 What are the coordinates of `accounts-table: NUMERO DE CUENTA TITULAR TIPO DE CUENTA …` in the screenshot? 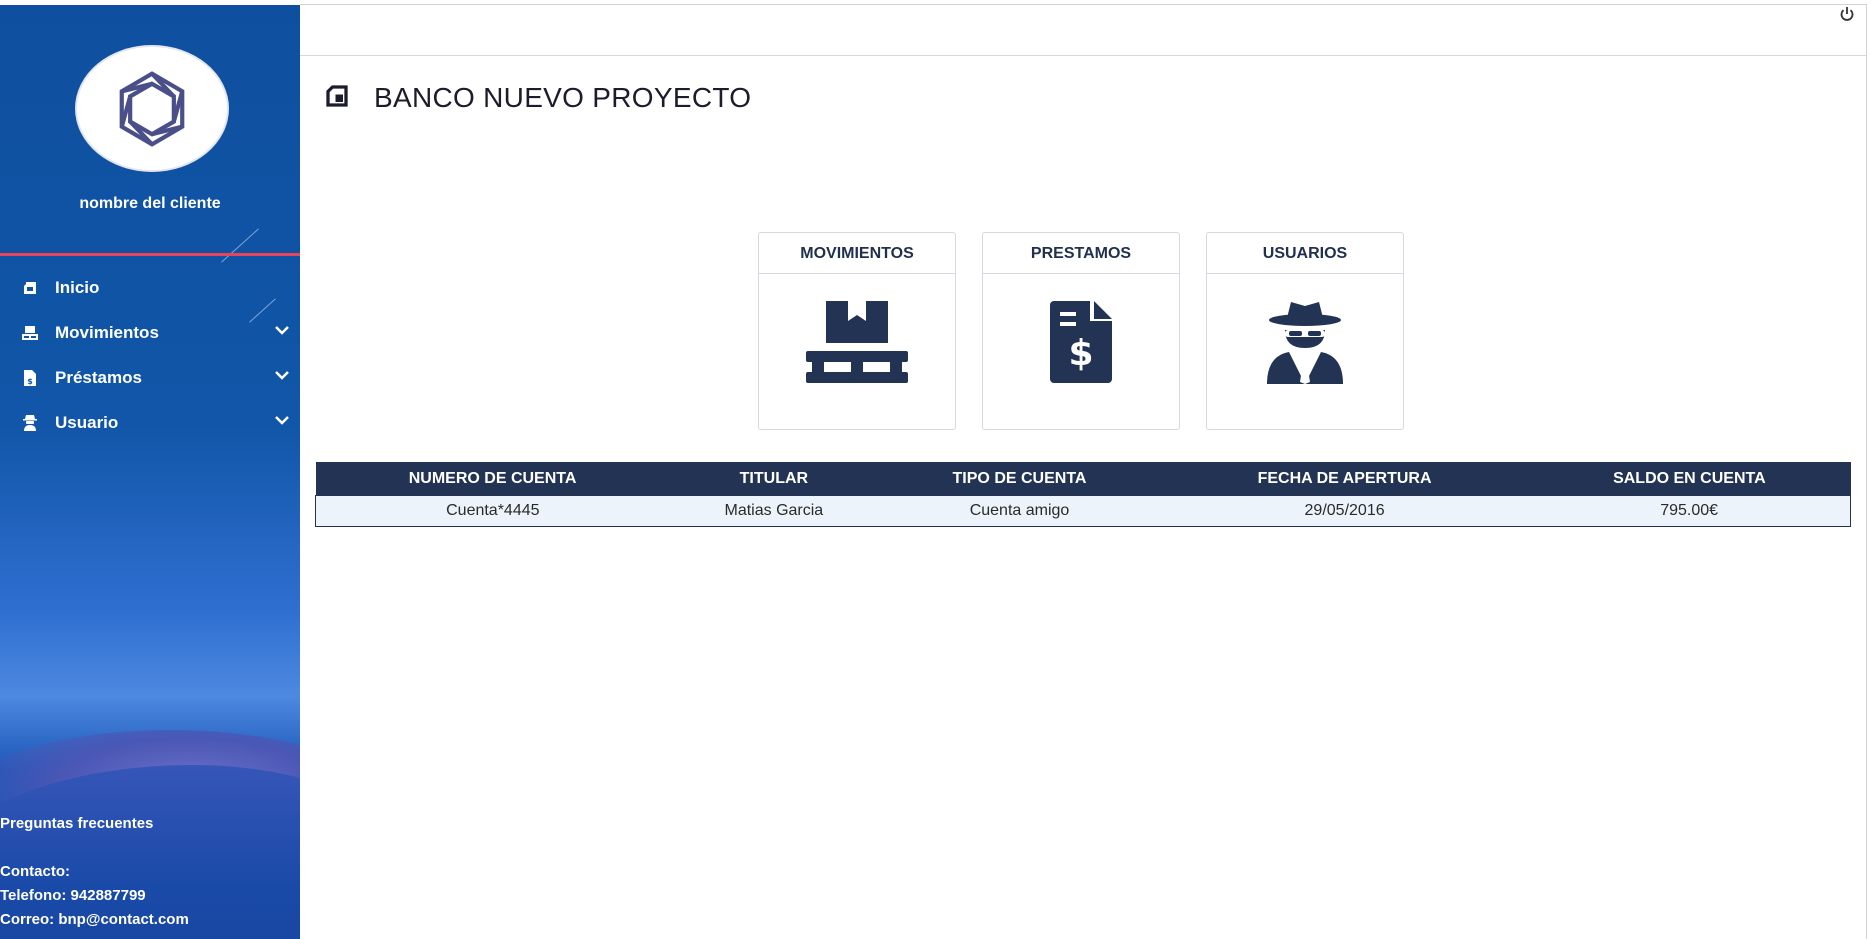 It's located at (1083, 494).